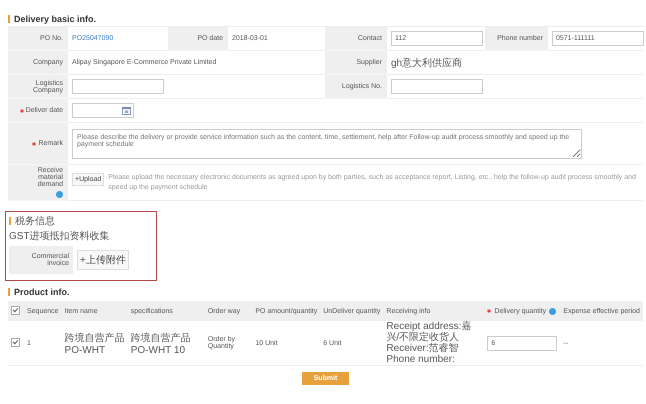  What do you see at coordinates (103, 110) in the screenshot?
I see `date-field` at bounding box center [103, 110].